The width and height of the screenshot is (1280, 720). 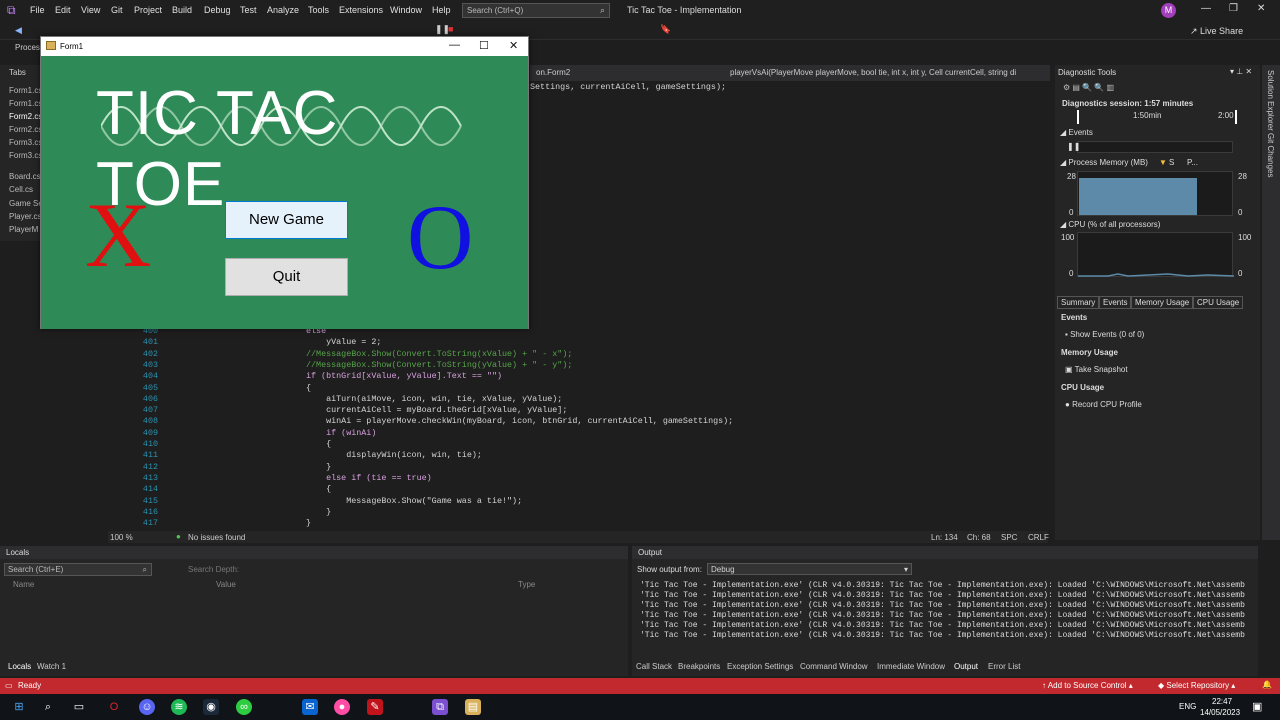 I want to click on form-close-icon: ✕, so click(x=513, y=45).